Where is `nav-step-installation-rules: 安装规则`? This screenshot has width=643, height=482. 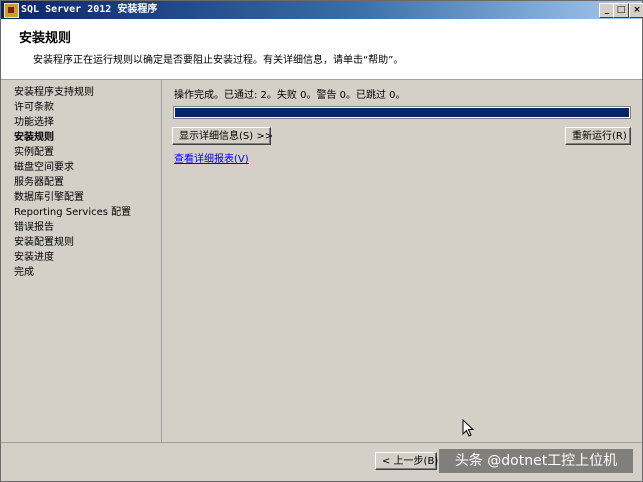
nav-step-installation-rules: 安装规则 is located at coordinates (34, 137).